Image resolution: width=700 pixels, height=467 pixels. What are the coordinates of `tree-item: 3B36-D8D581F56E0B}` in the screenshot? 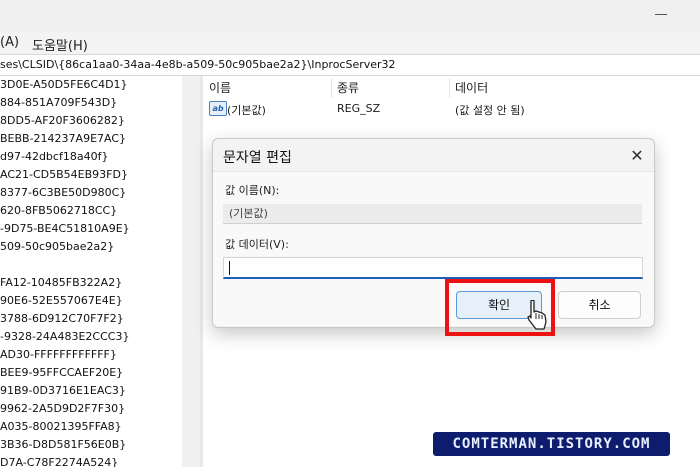 It's located at (63, 447).